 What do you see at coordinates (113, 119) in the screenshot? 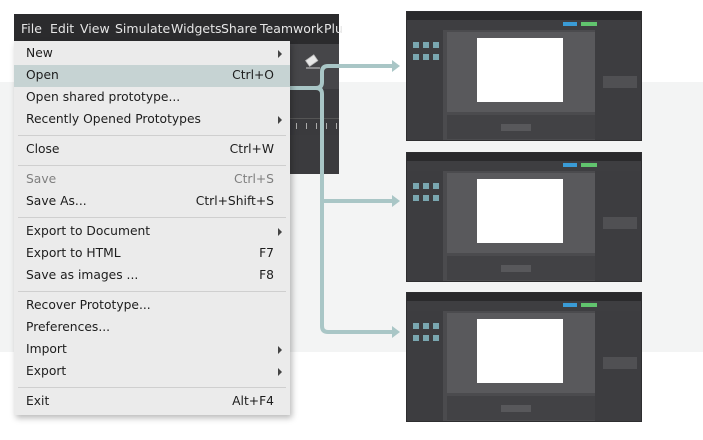
I see `menu-item-label: Recently Opened Prototypes` at bounding box center [113, 119].